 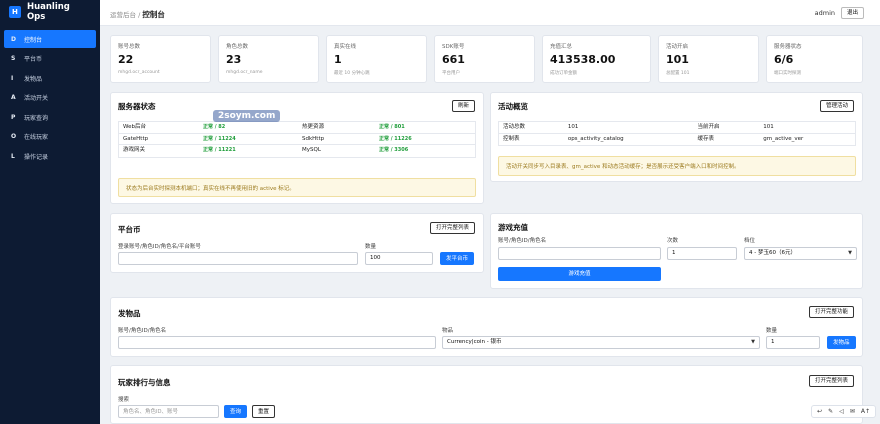 I want to click on brand: H Huanling Ops, so click(x=50, y=12).